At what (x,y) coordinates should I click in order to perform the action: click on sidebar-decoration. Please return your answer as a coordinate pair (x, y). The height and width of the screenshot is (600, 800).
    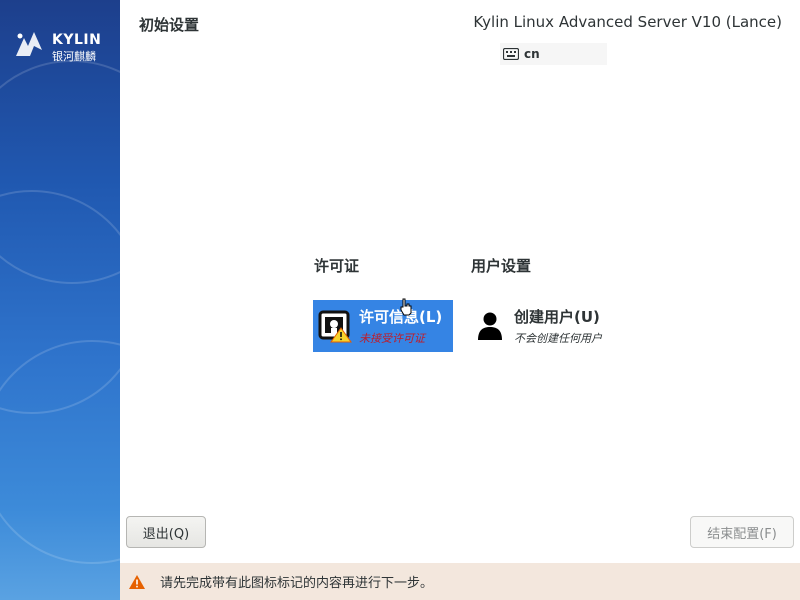
    Looking at the image, I should click on (60, 452).